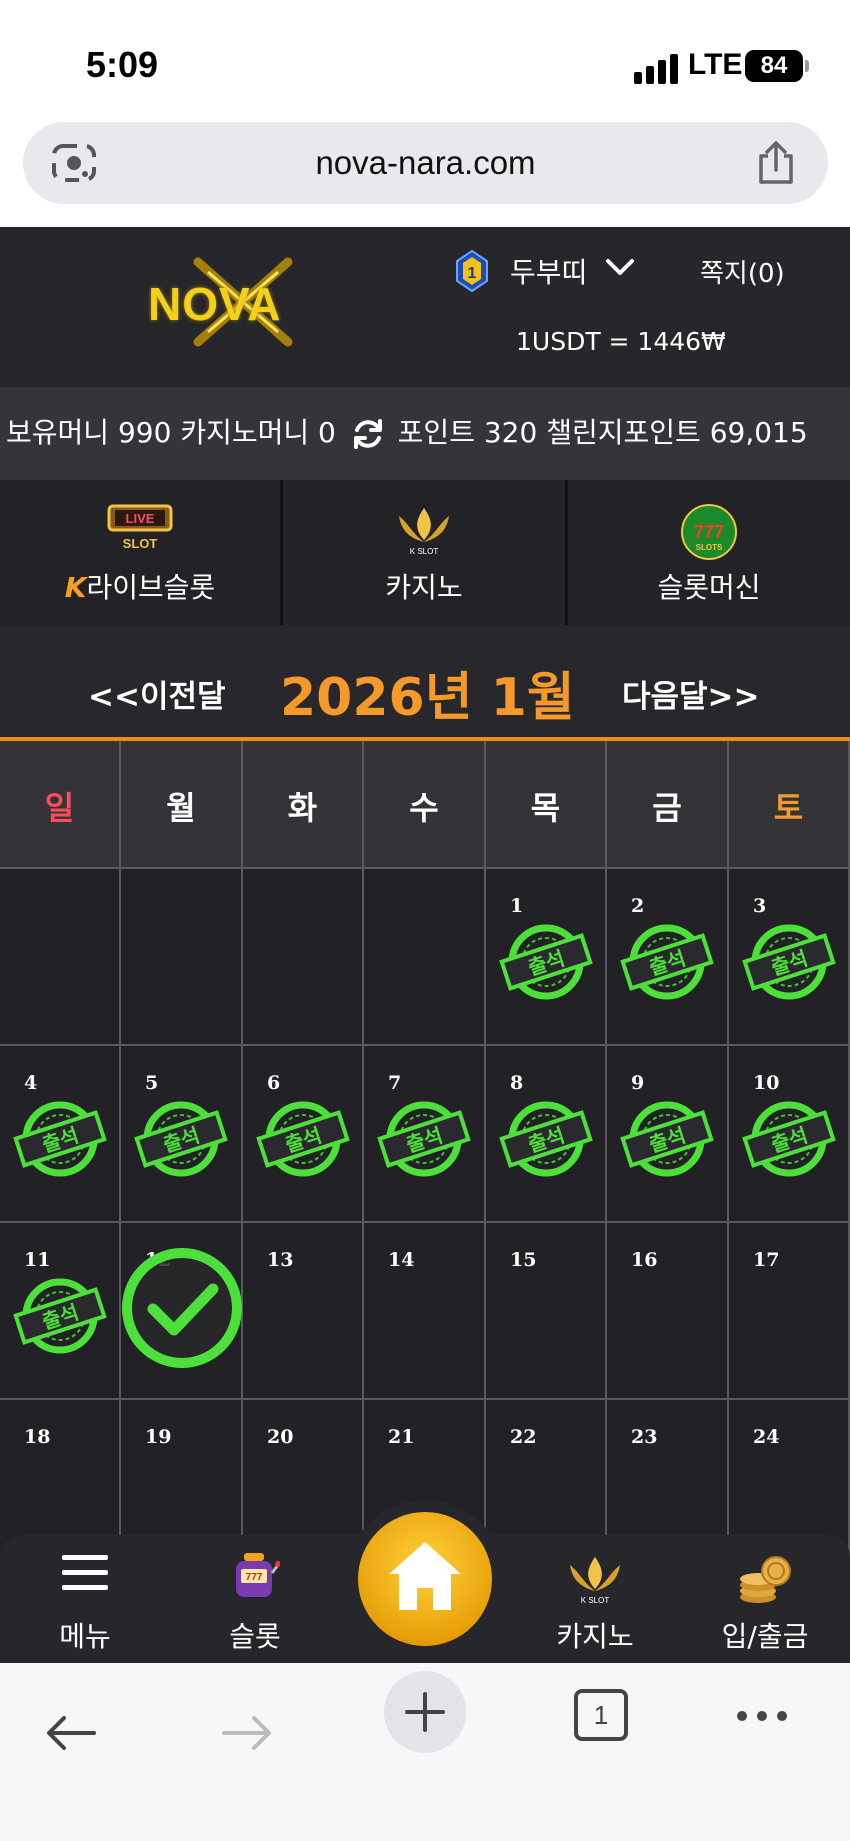  I want to click on day-number: 23, so click(644, 1437).